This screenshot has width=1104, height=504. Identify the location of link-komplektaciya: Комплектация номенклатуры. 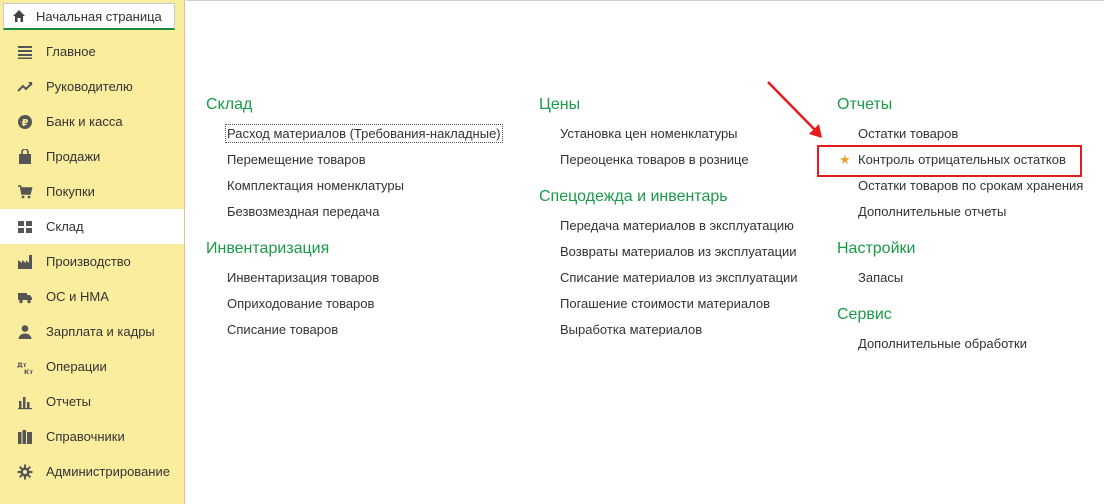
(353, 186).